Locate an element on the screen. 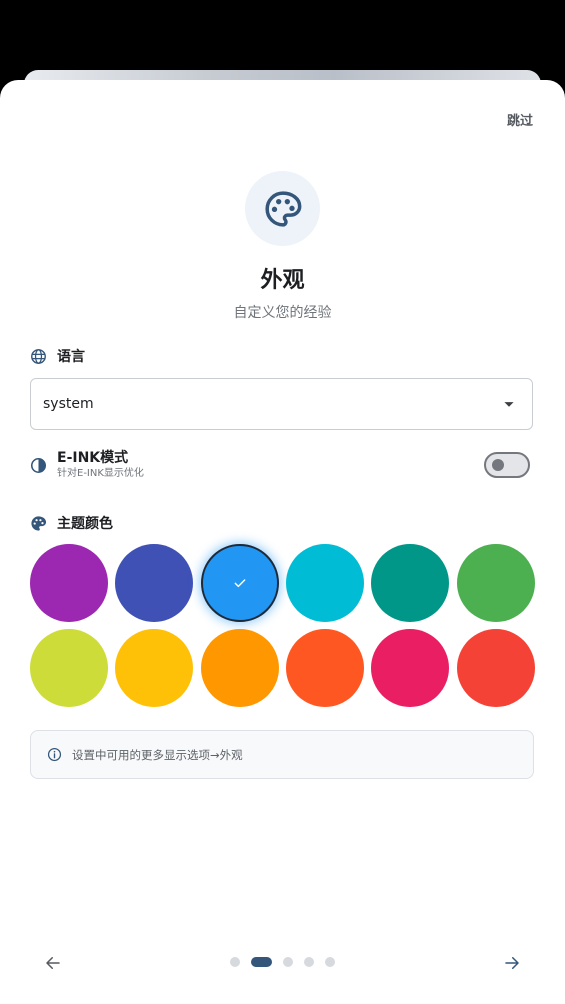 This screenshot has width=565, height=1004. language-select-value: system is located at coordinates (68, 404).